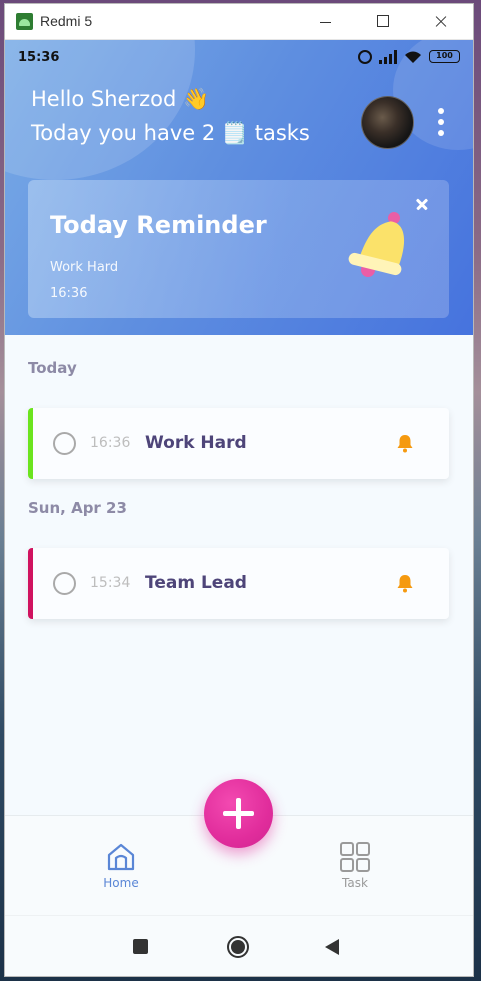  Describe the element at coordinates (121, 857) in the screenshot. I see `home-icon` at that location.